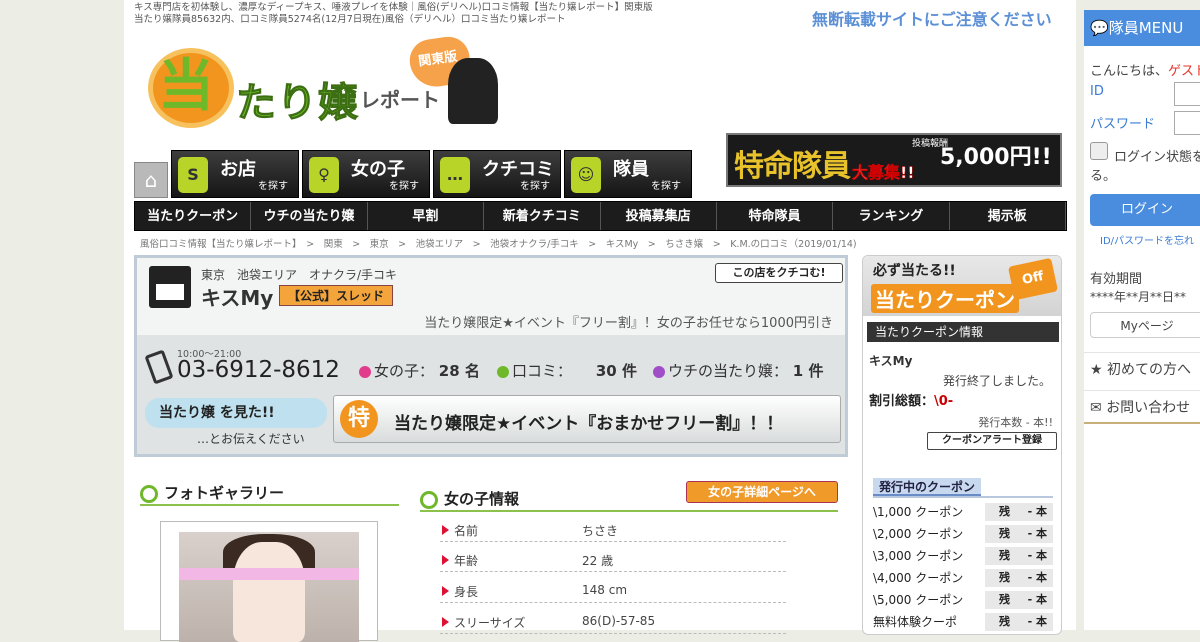 The width and height of the screenshot is (1200, 642). I want to click on category-menu: ⌂ S お店 を探す ♀ 女の子 を探す … クチコミ を探す ☺ 隊員 を探す, so click(413, 174).